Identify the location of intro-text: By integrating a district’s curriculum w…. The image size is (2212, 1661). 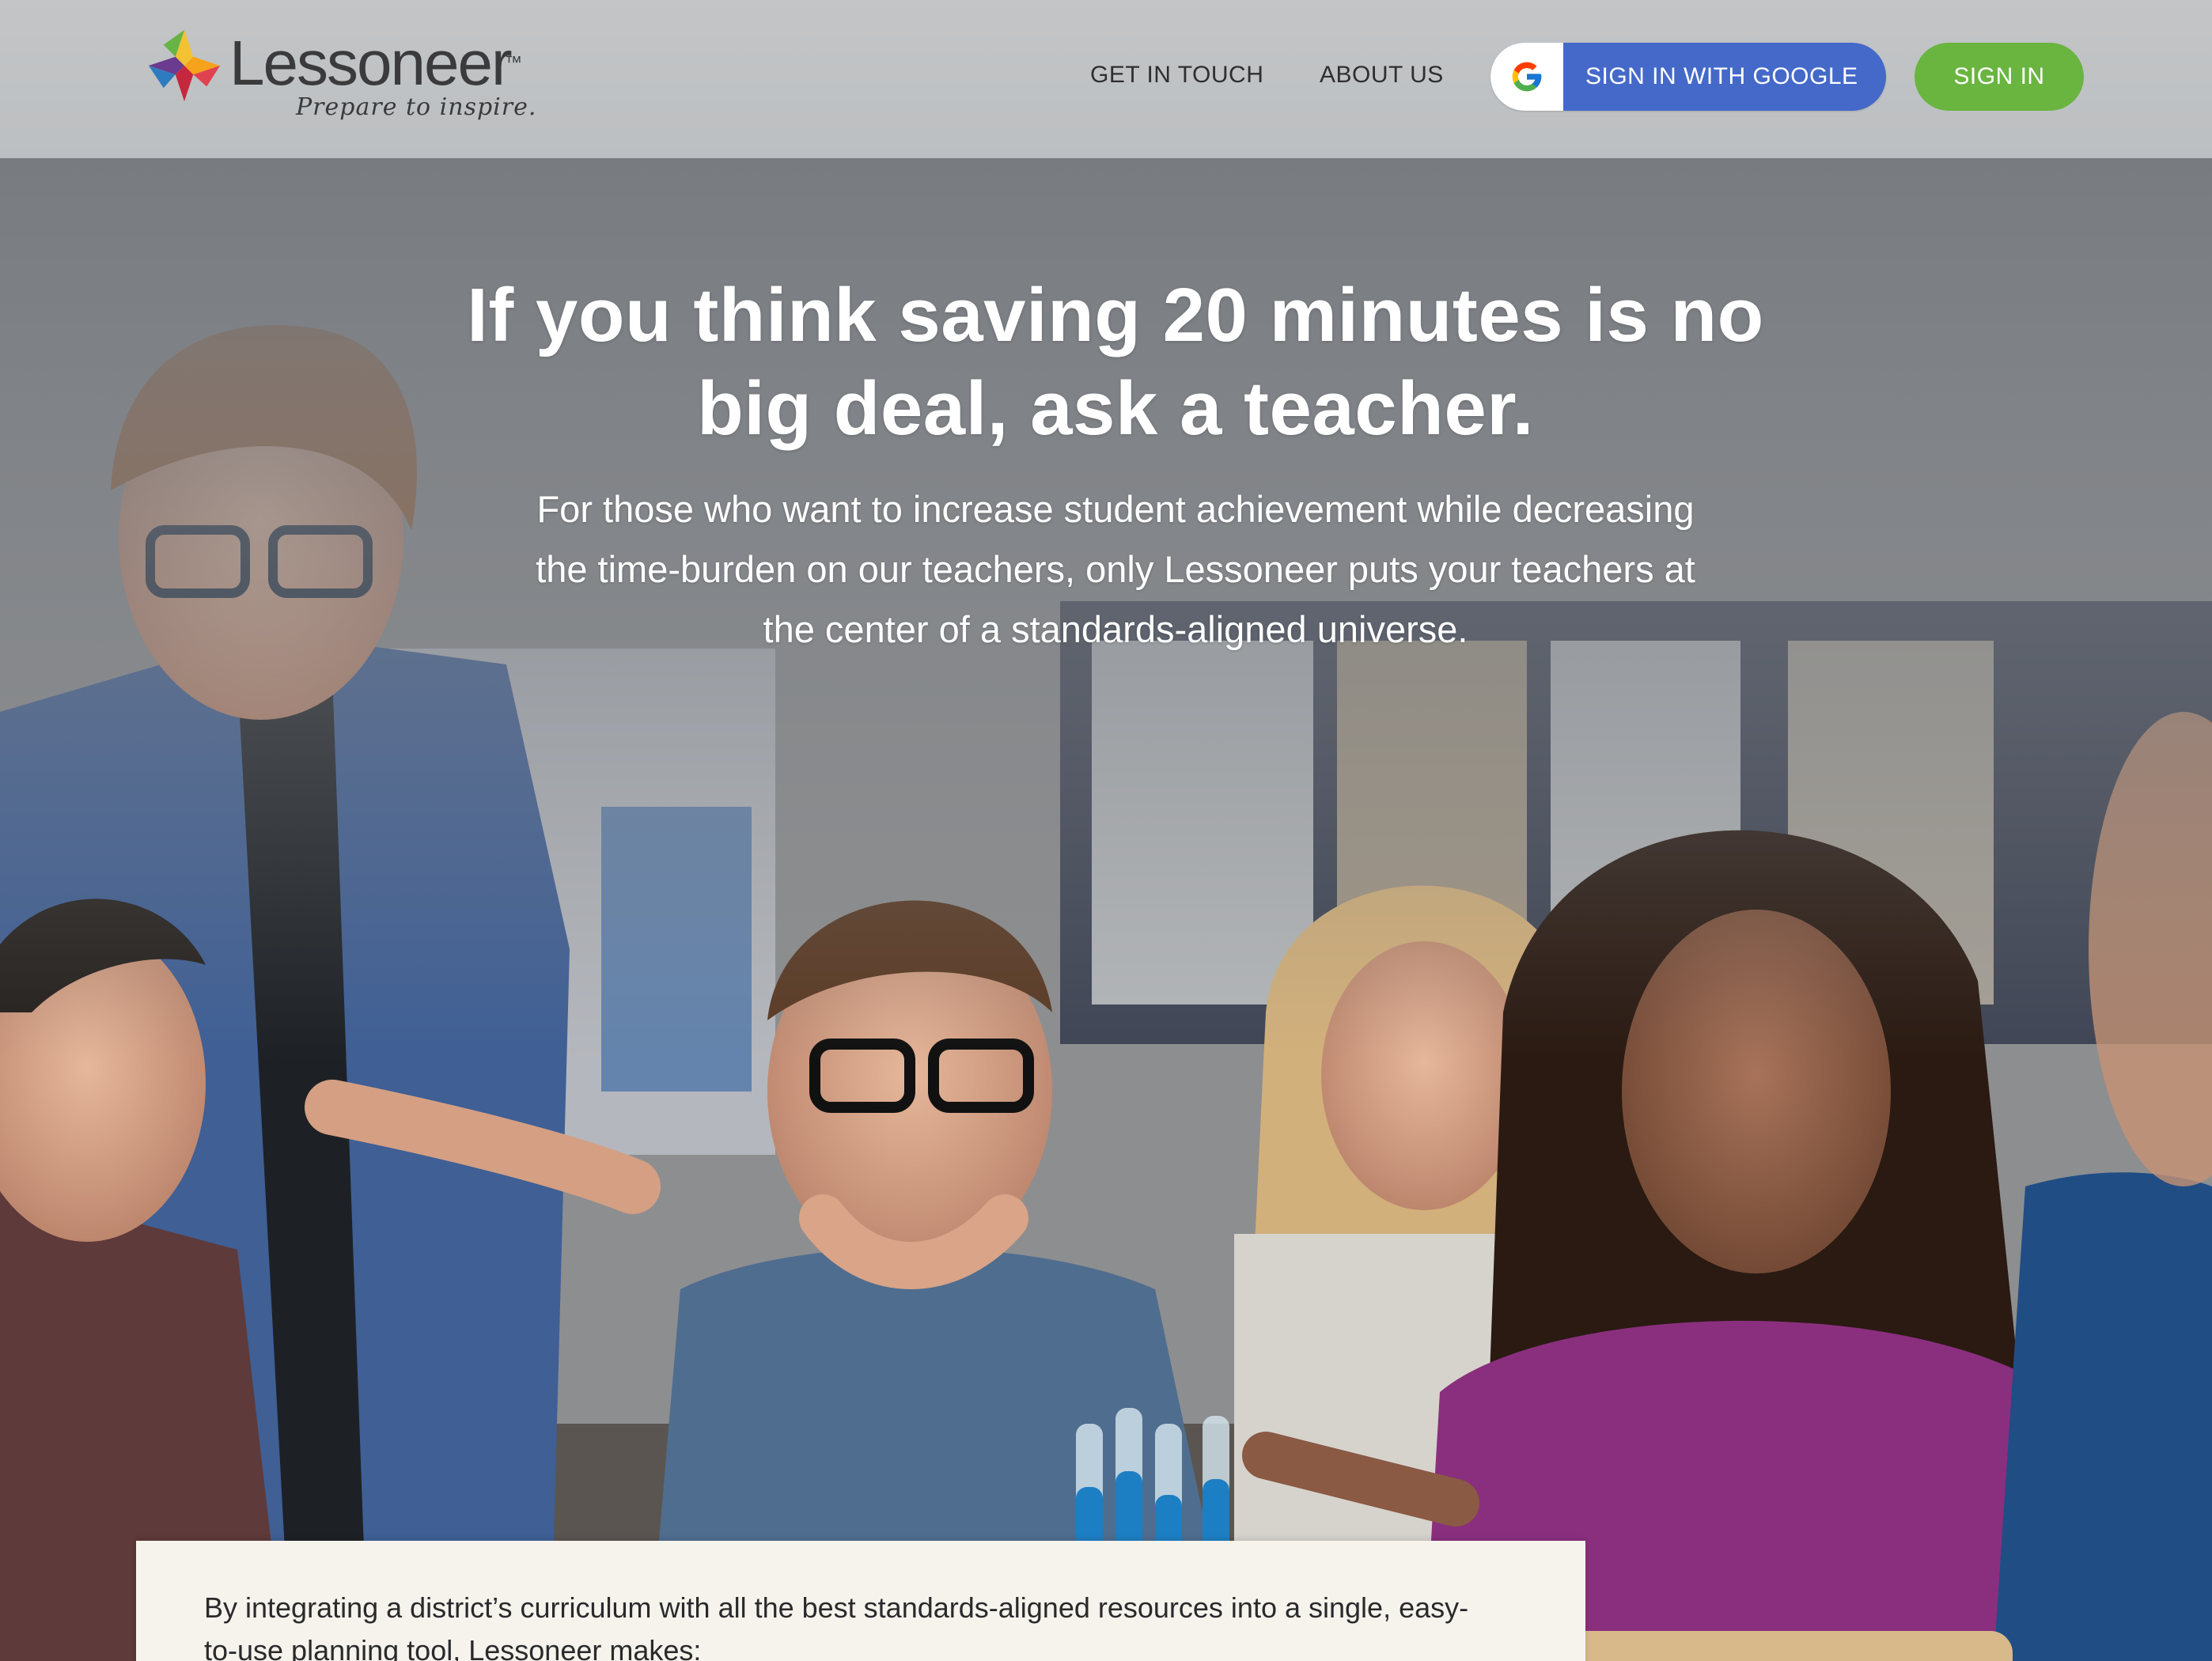
(837, 1626).